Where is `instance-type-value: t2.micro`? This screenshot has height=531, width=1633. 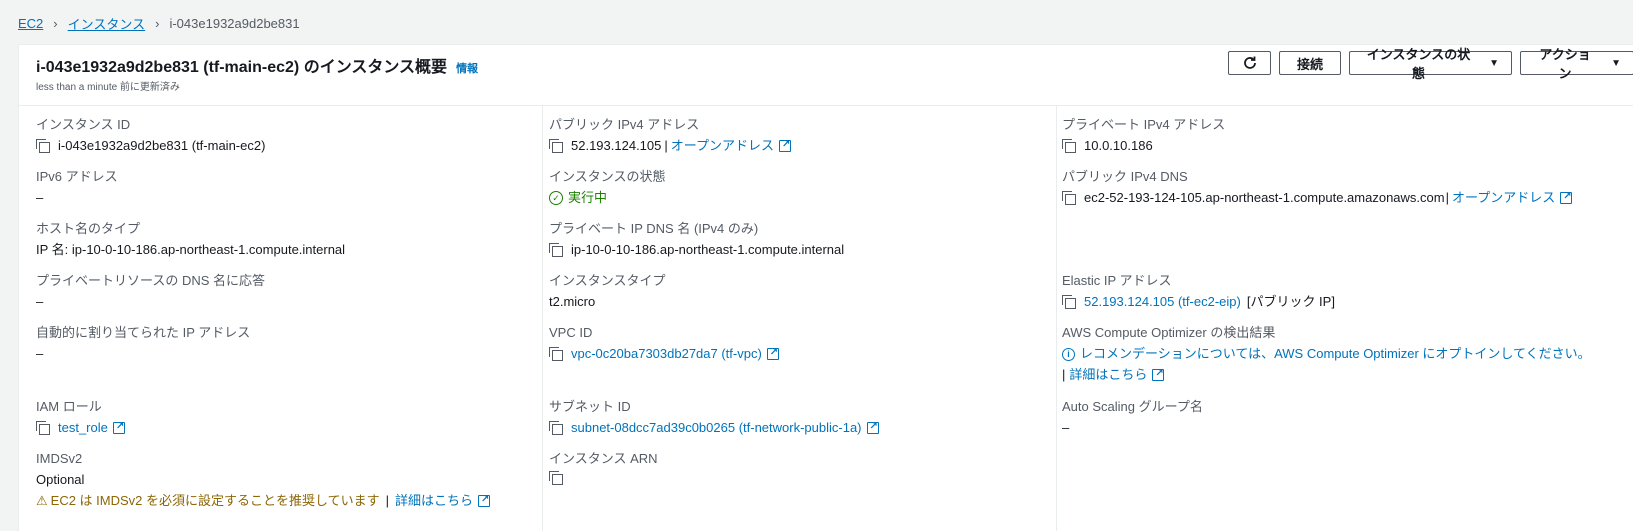
instance-type-value: t2.micro is located at coordinates (572, 301).